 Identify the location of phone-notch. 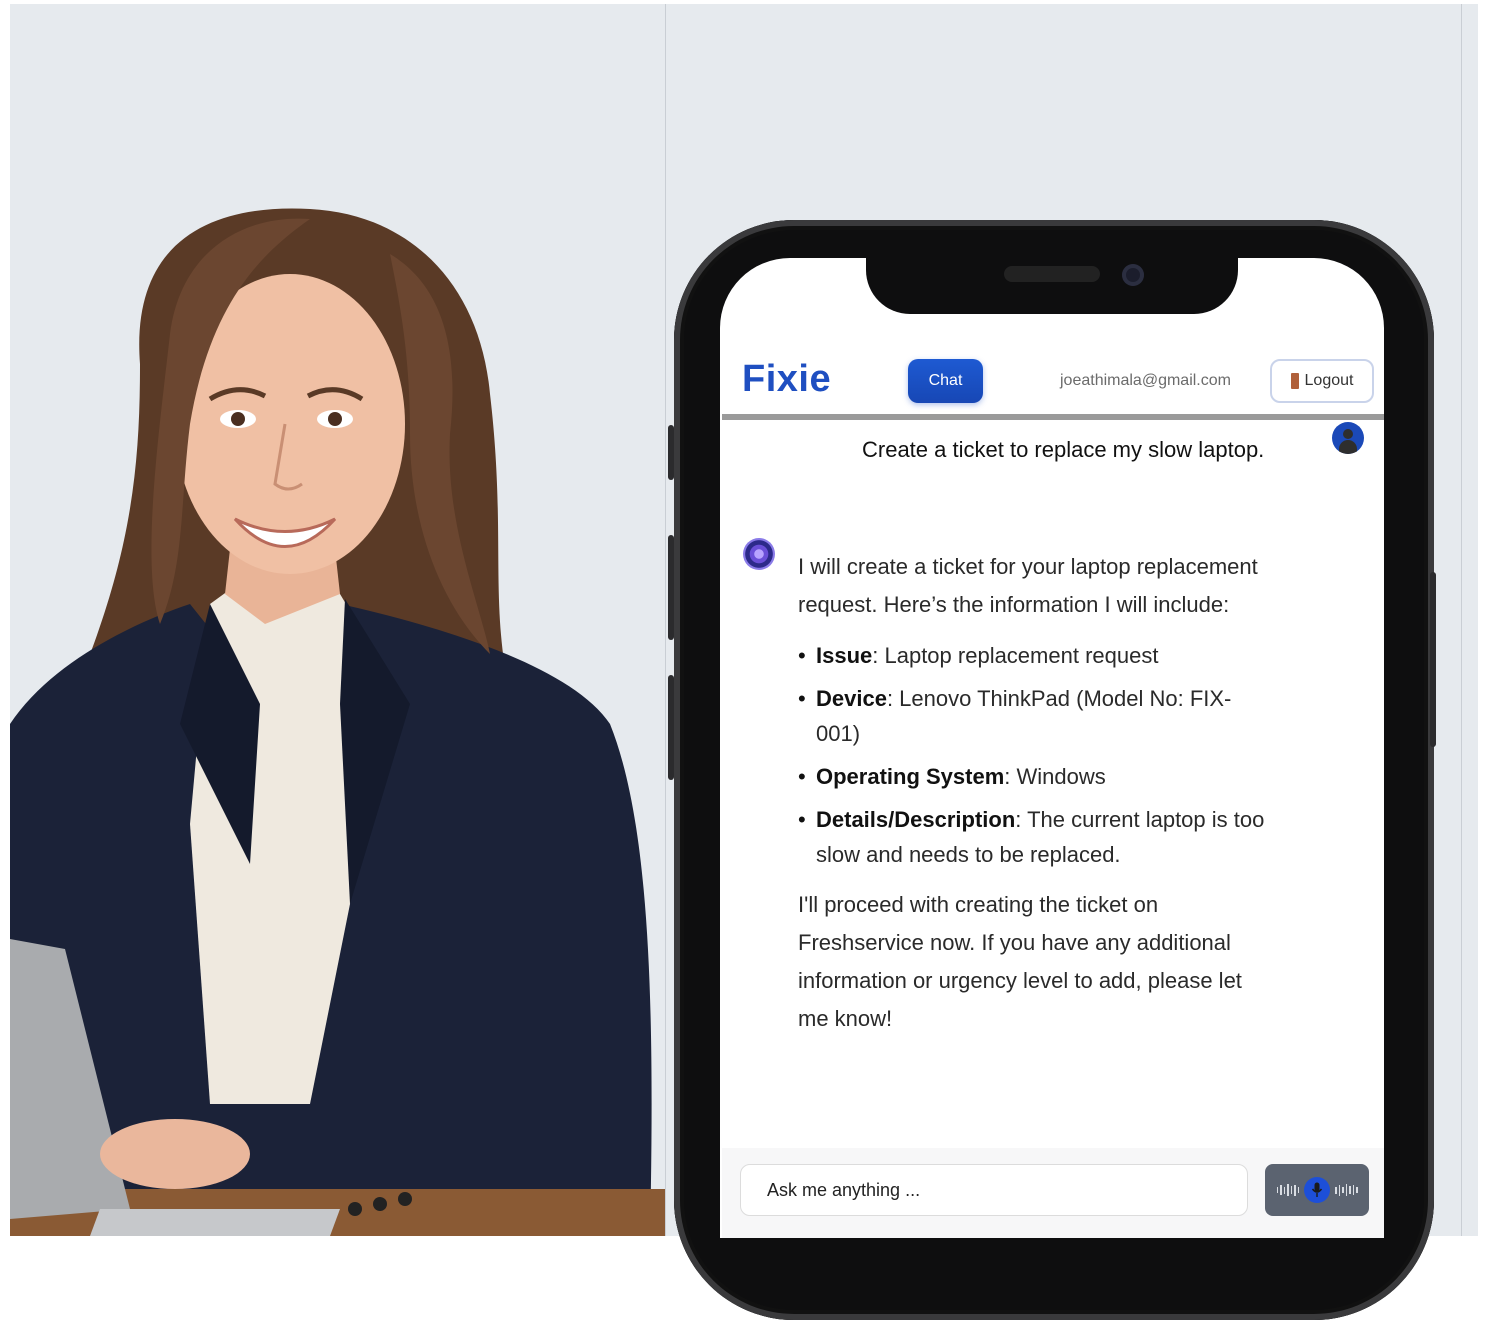
(1052, 283).